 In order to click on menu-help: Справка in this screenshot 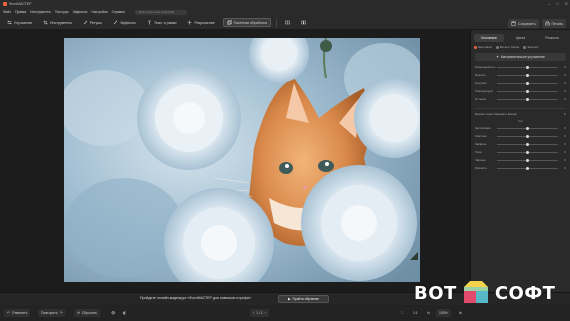, I will do `click(118, 12)`.